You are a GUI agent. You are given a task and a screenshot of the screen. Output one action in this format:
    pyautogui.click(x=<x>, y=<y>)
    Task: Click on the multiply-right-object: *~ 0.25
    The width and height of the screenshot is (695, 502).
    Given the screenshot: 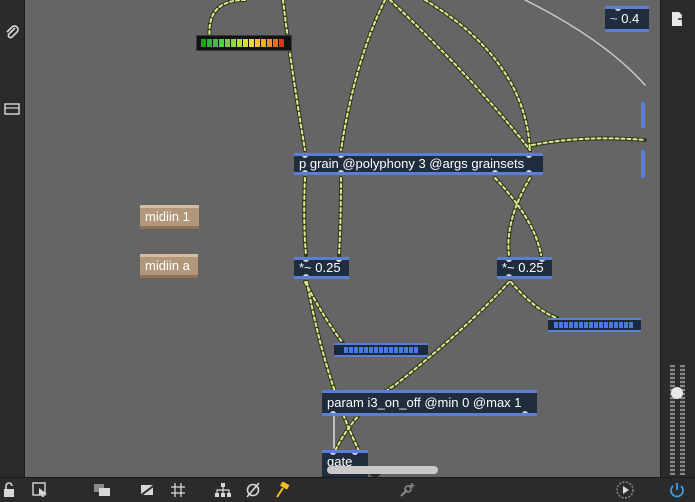 What is the action you would take?
    pyautogui.click(x=524, y=268)
    